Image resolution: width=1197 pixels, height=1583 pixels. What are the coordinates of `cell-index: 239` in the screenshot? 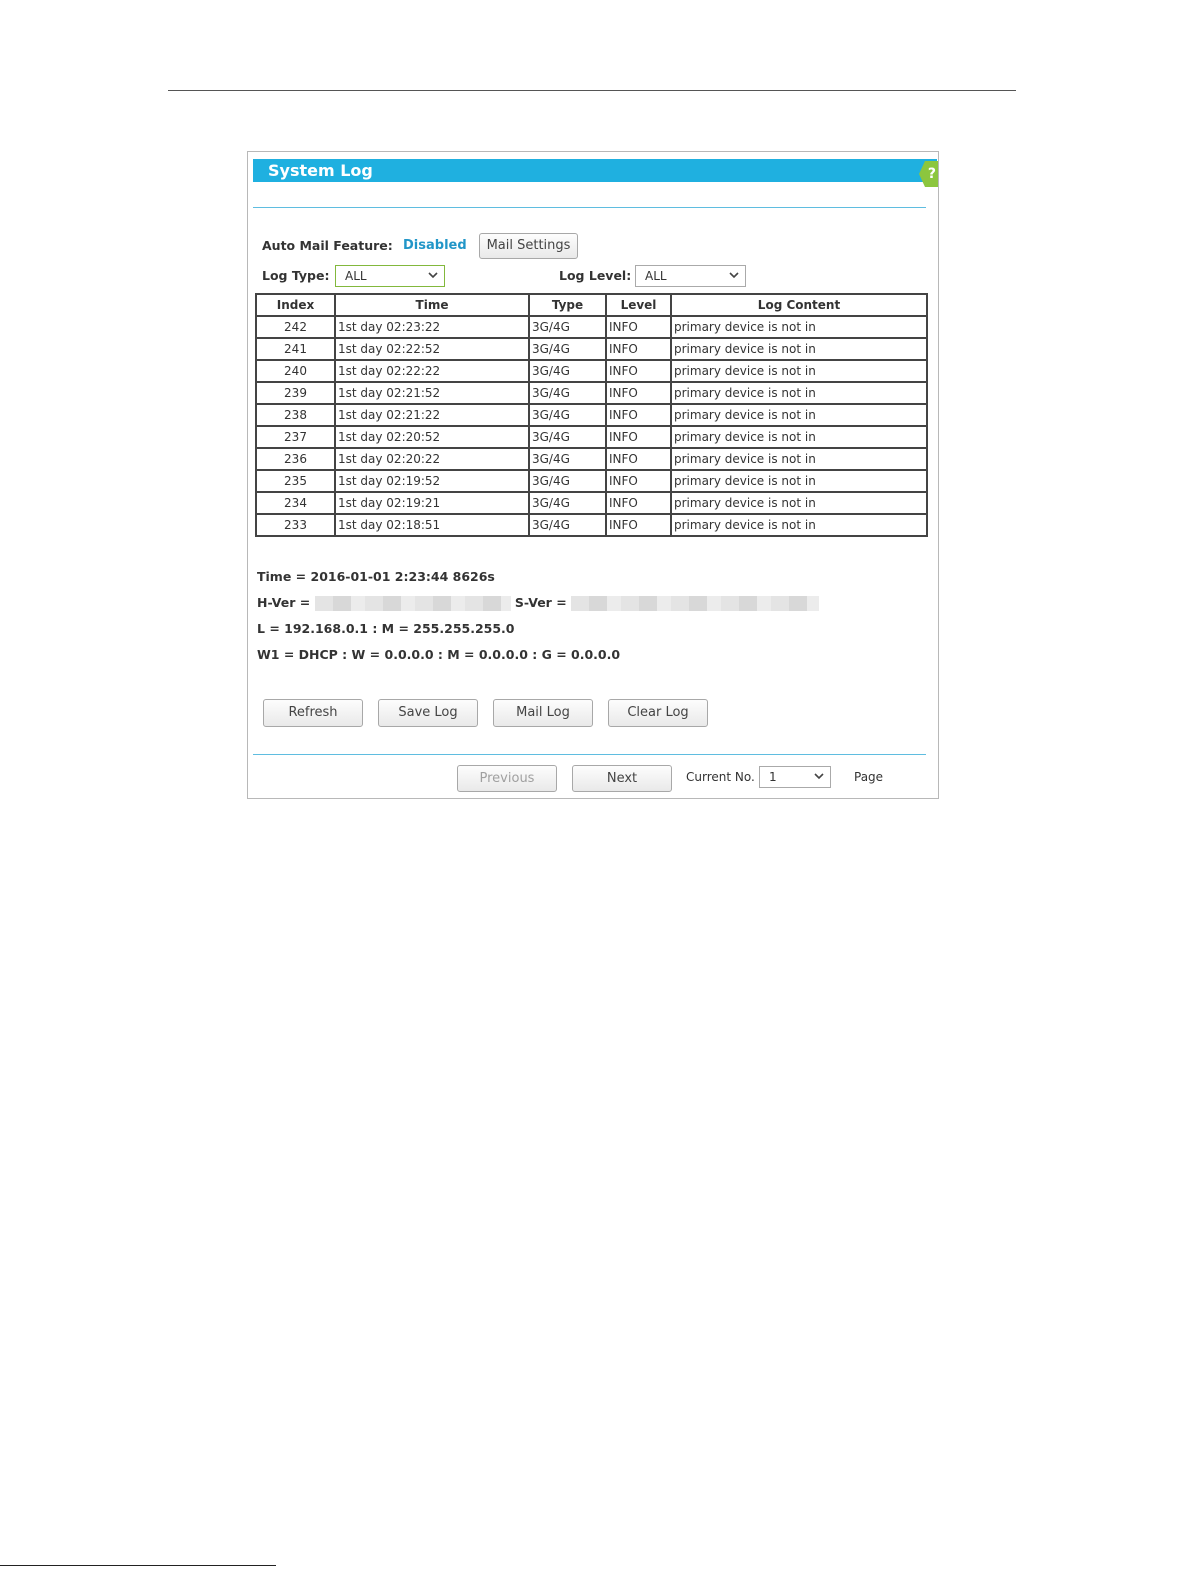 It's located at (295, 393).